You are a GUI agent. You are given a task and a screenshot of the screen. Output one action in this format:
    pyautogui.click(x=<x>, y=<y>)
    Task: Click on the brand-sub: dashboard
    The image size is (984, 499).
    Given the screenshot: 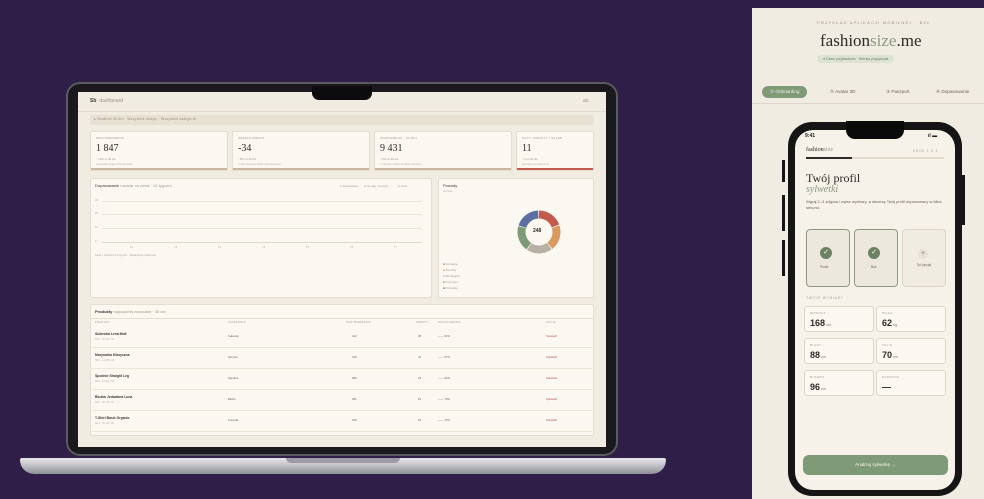 What is the action you would take?
    pyautogui.click(x=111, y=101)
    